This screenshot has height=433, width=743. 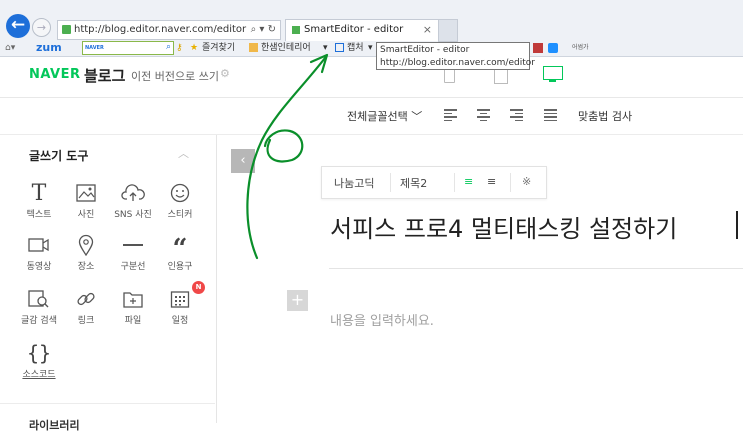 I want to click on blog-label: 블로그, so click(x=104, y=75).